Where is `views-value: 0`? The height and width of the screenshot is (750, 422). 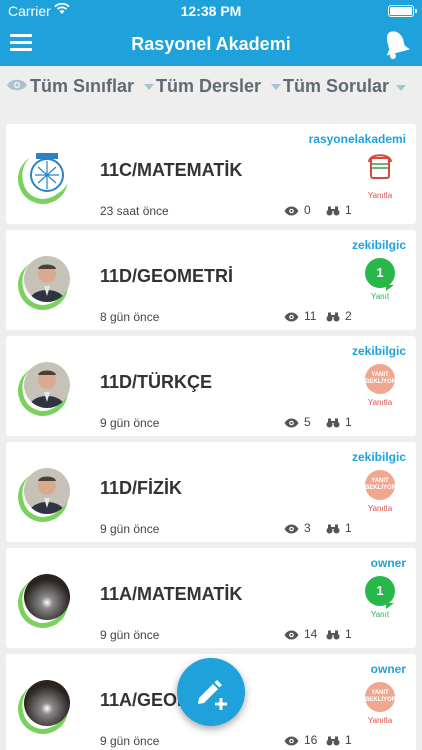
views-value: 0 is located at coordinates (307, 210).